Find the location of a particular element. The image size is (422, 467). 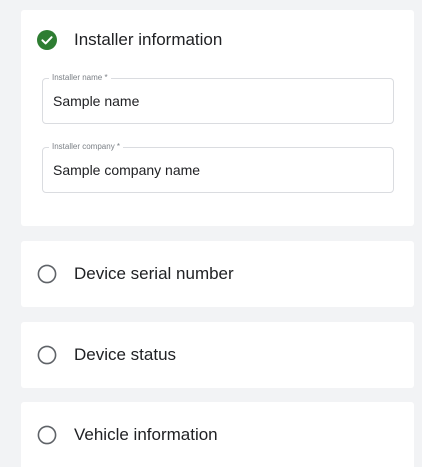

step-card-vehicle-information: Vehicle information is located at coordinates (217, 434).